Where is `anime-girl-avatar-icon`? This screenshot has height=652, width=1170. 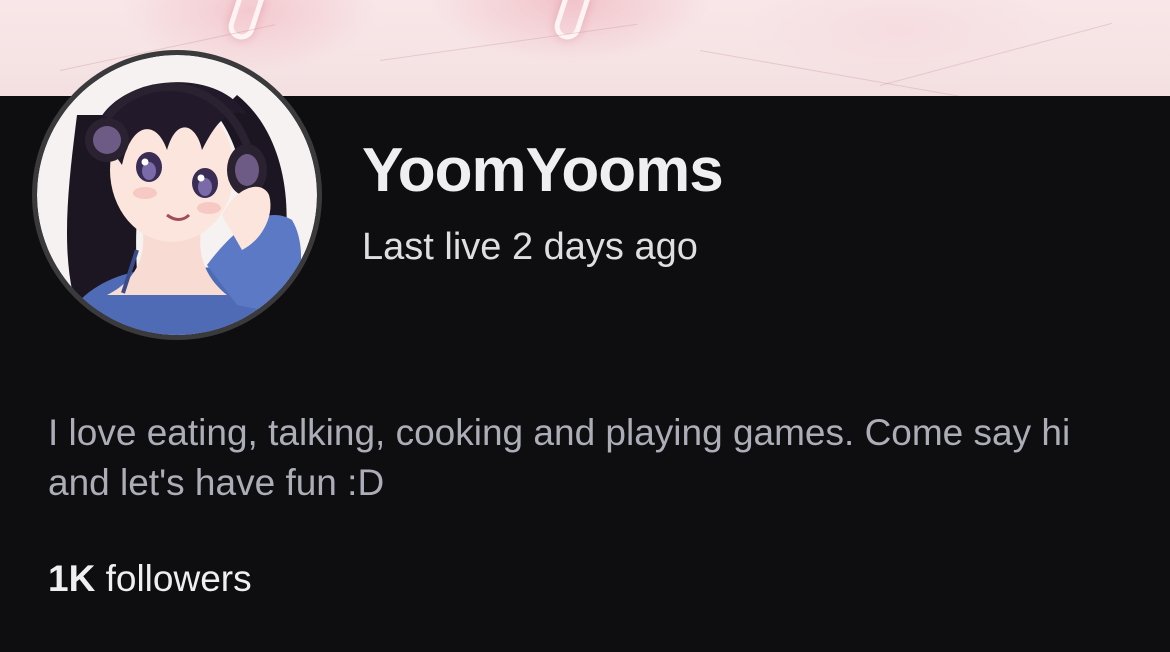 anime-girl-avatar-icon is located at coordinates (177, 195).